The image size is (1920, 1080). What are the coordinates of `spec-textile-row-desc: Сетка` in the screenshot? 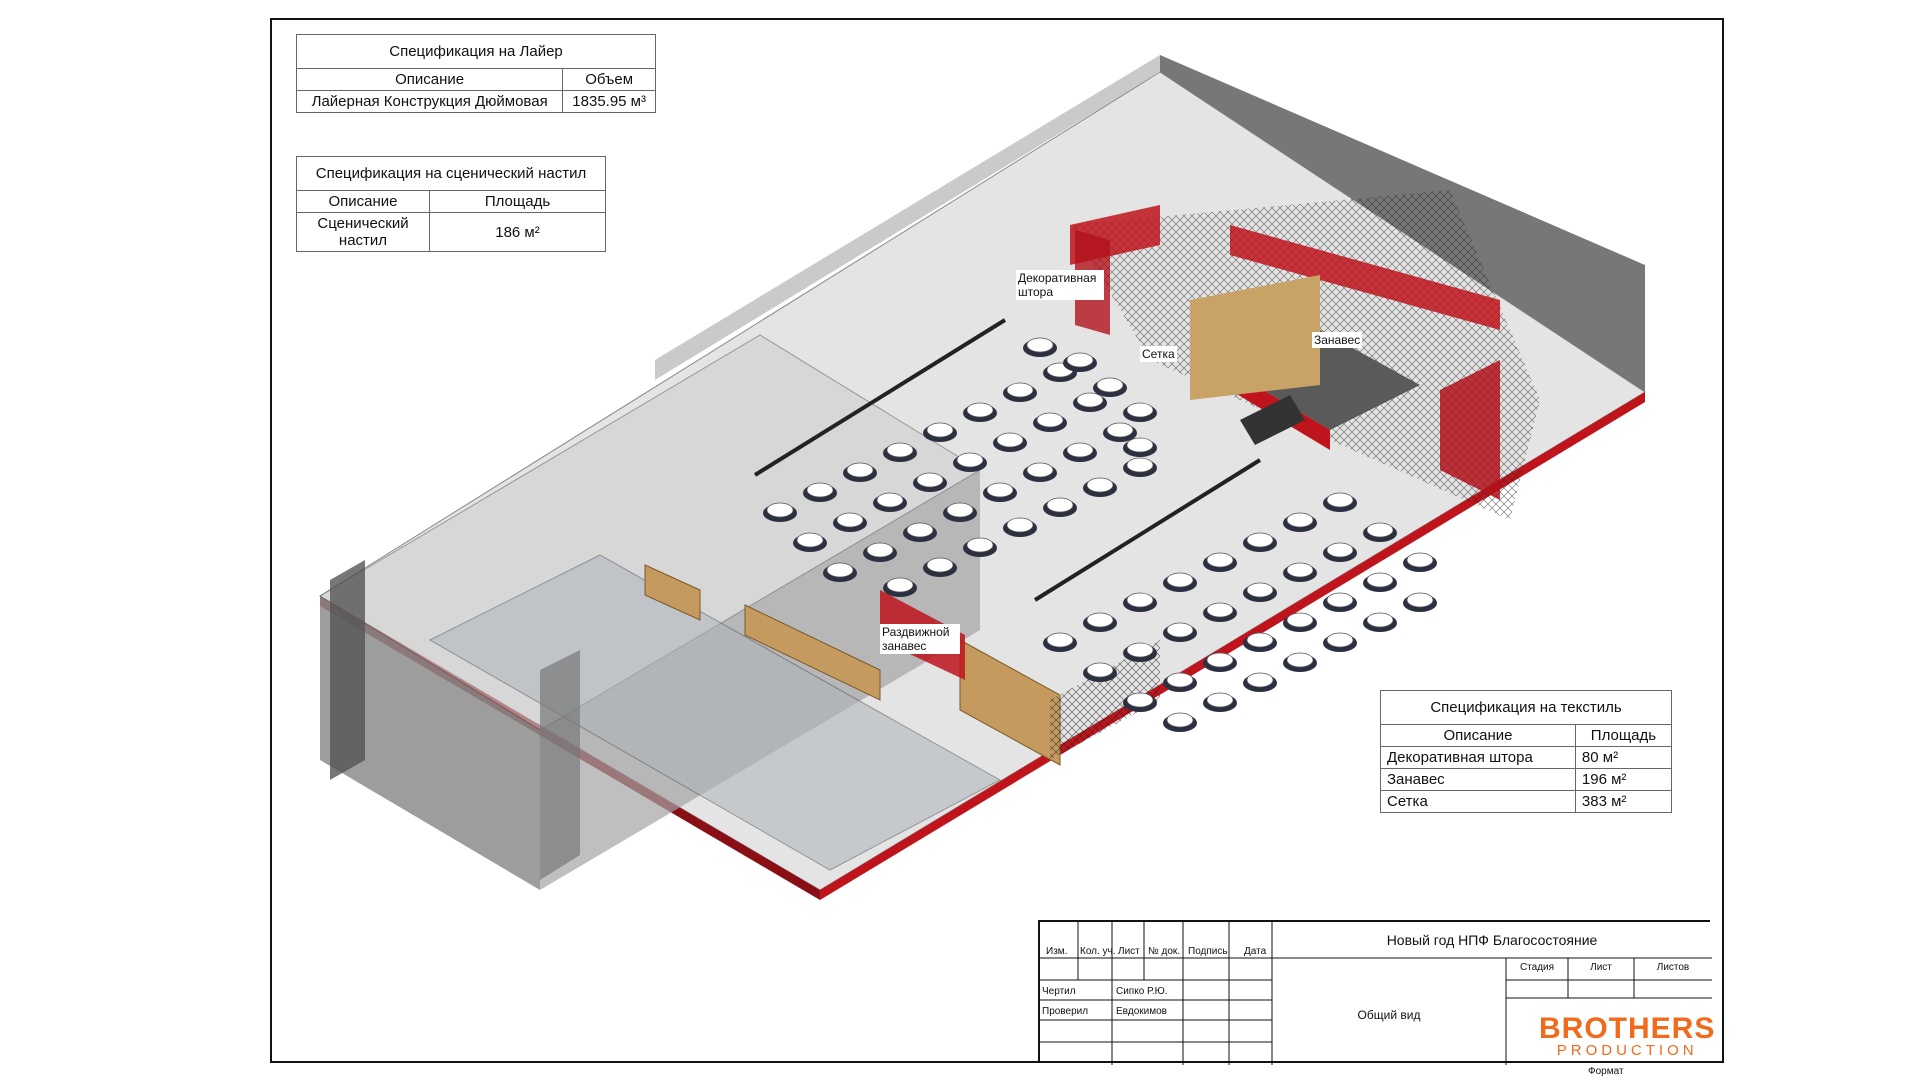 It's located at (1478, 801).